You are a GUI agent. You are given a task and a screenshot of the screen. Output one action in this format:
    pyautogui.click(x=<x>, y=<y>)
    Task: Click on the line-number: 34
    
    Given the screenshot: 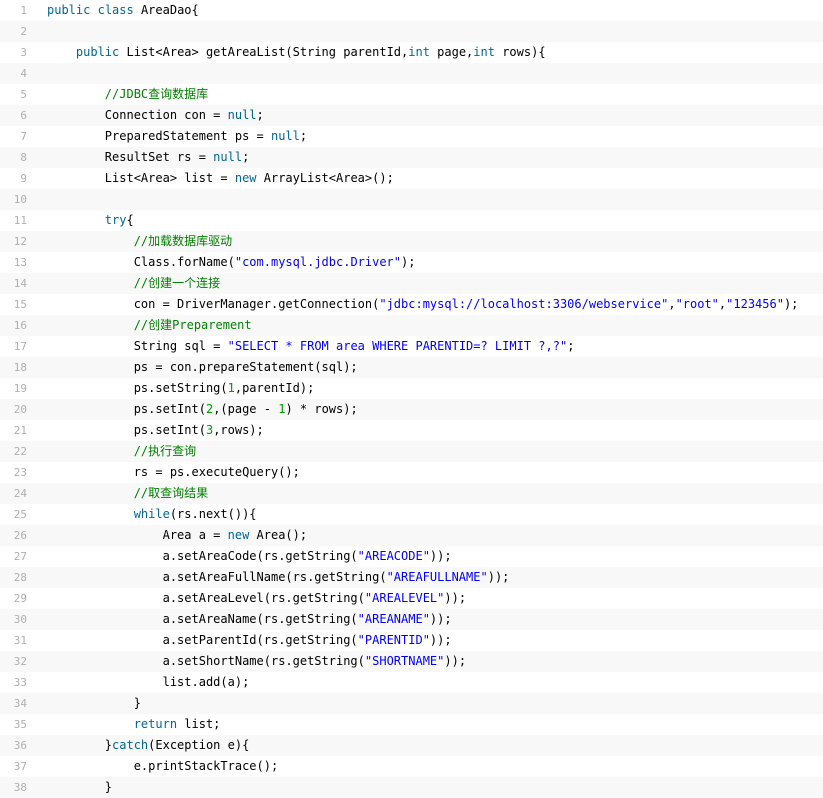 What is the action you would take?
    pyautogui.click(x=20, y=703)
    